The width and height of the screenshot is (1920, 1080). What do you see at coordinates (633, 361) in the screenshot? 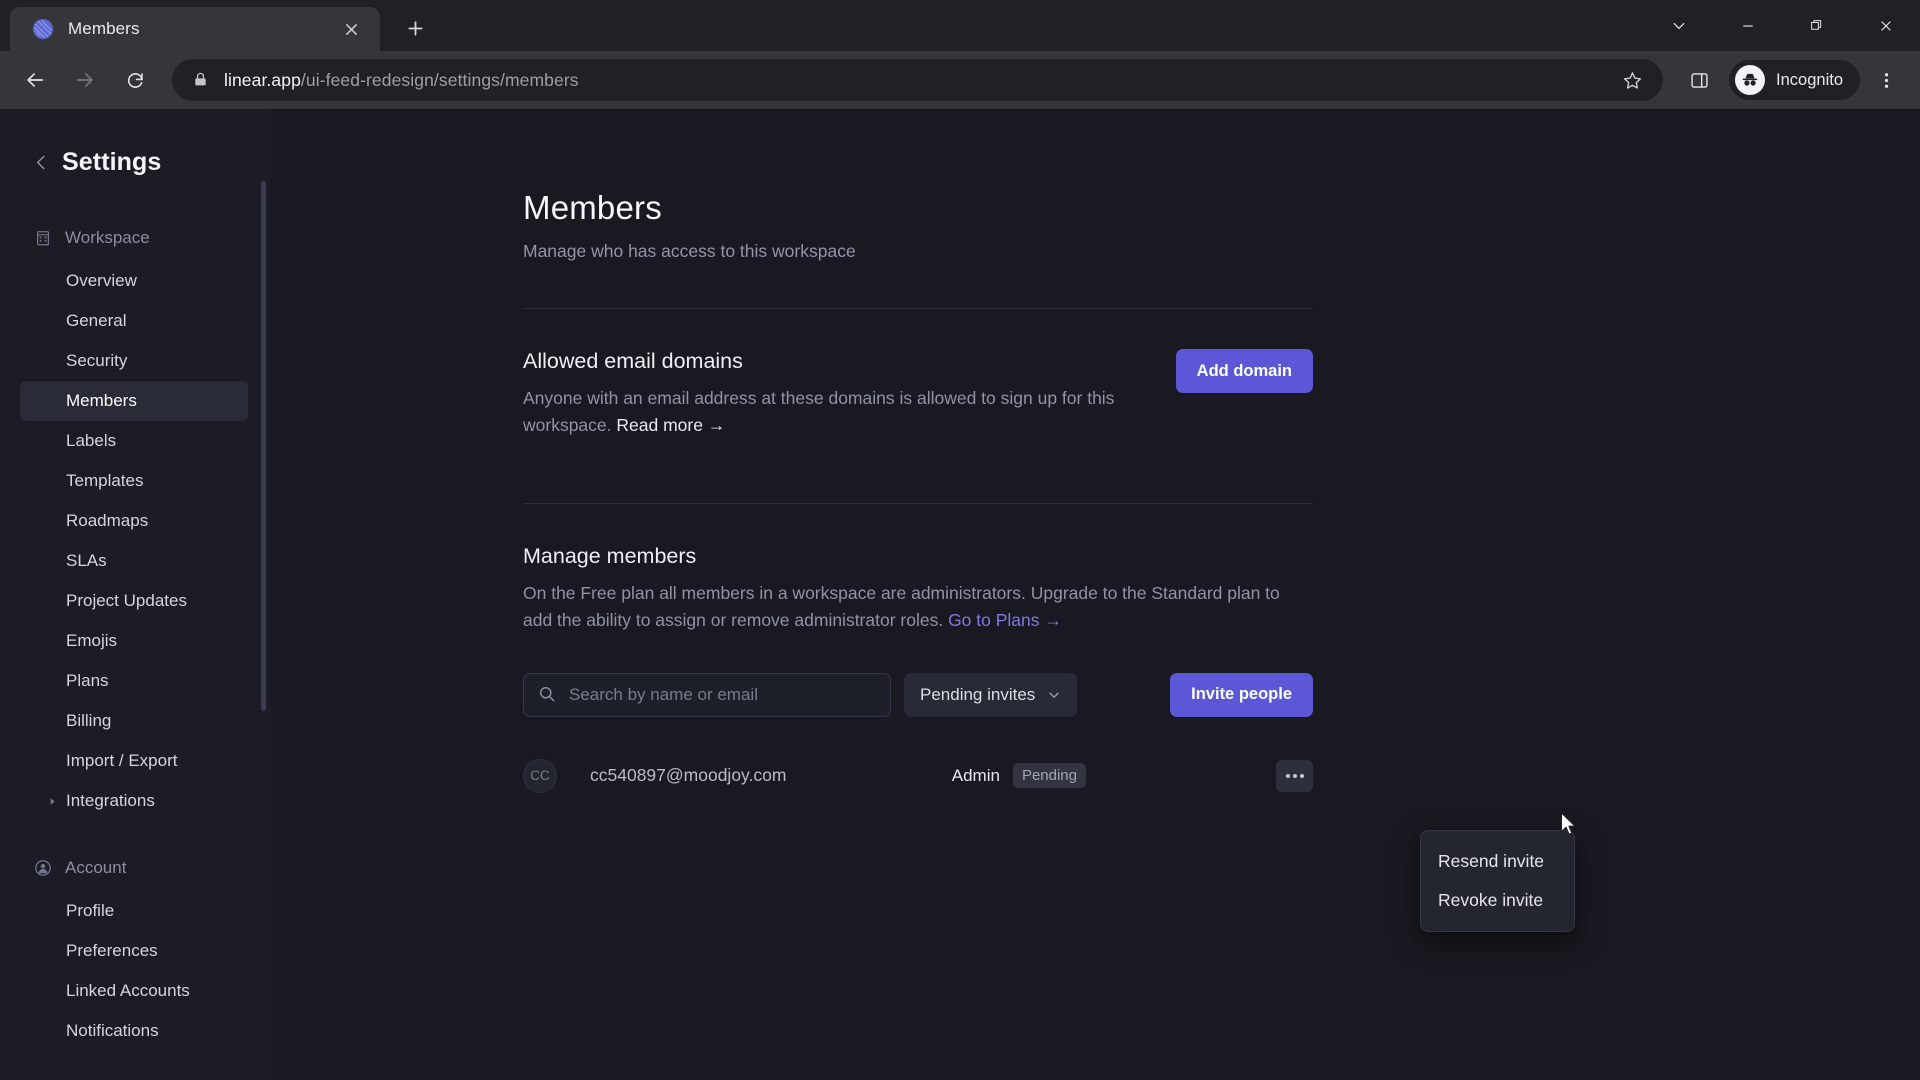
I see `allowed-domains-title: Allowed email domains` at bounding box center [633, 361].